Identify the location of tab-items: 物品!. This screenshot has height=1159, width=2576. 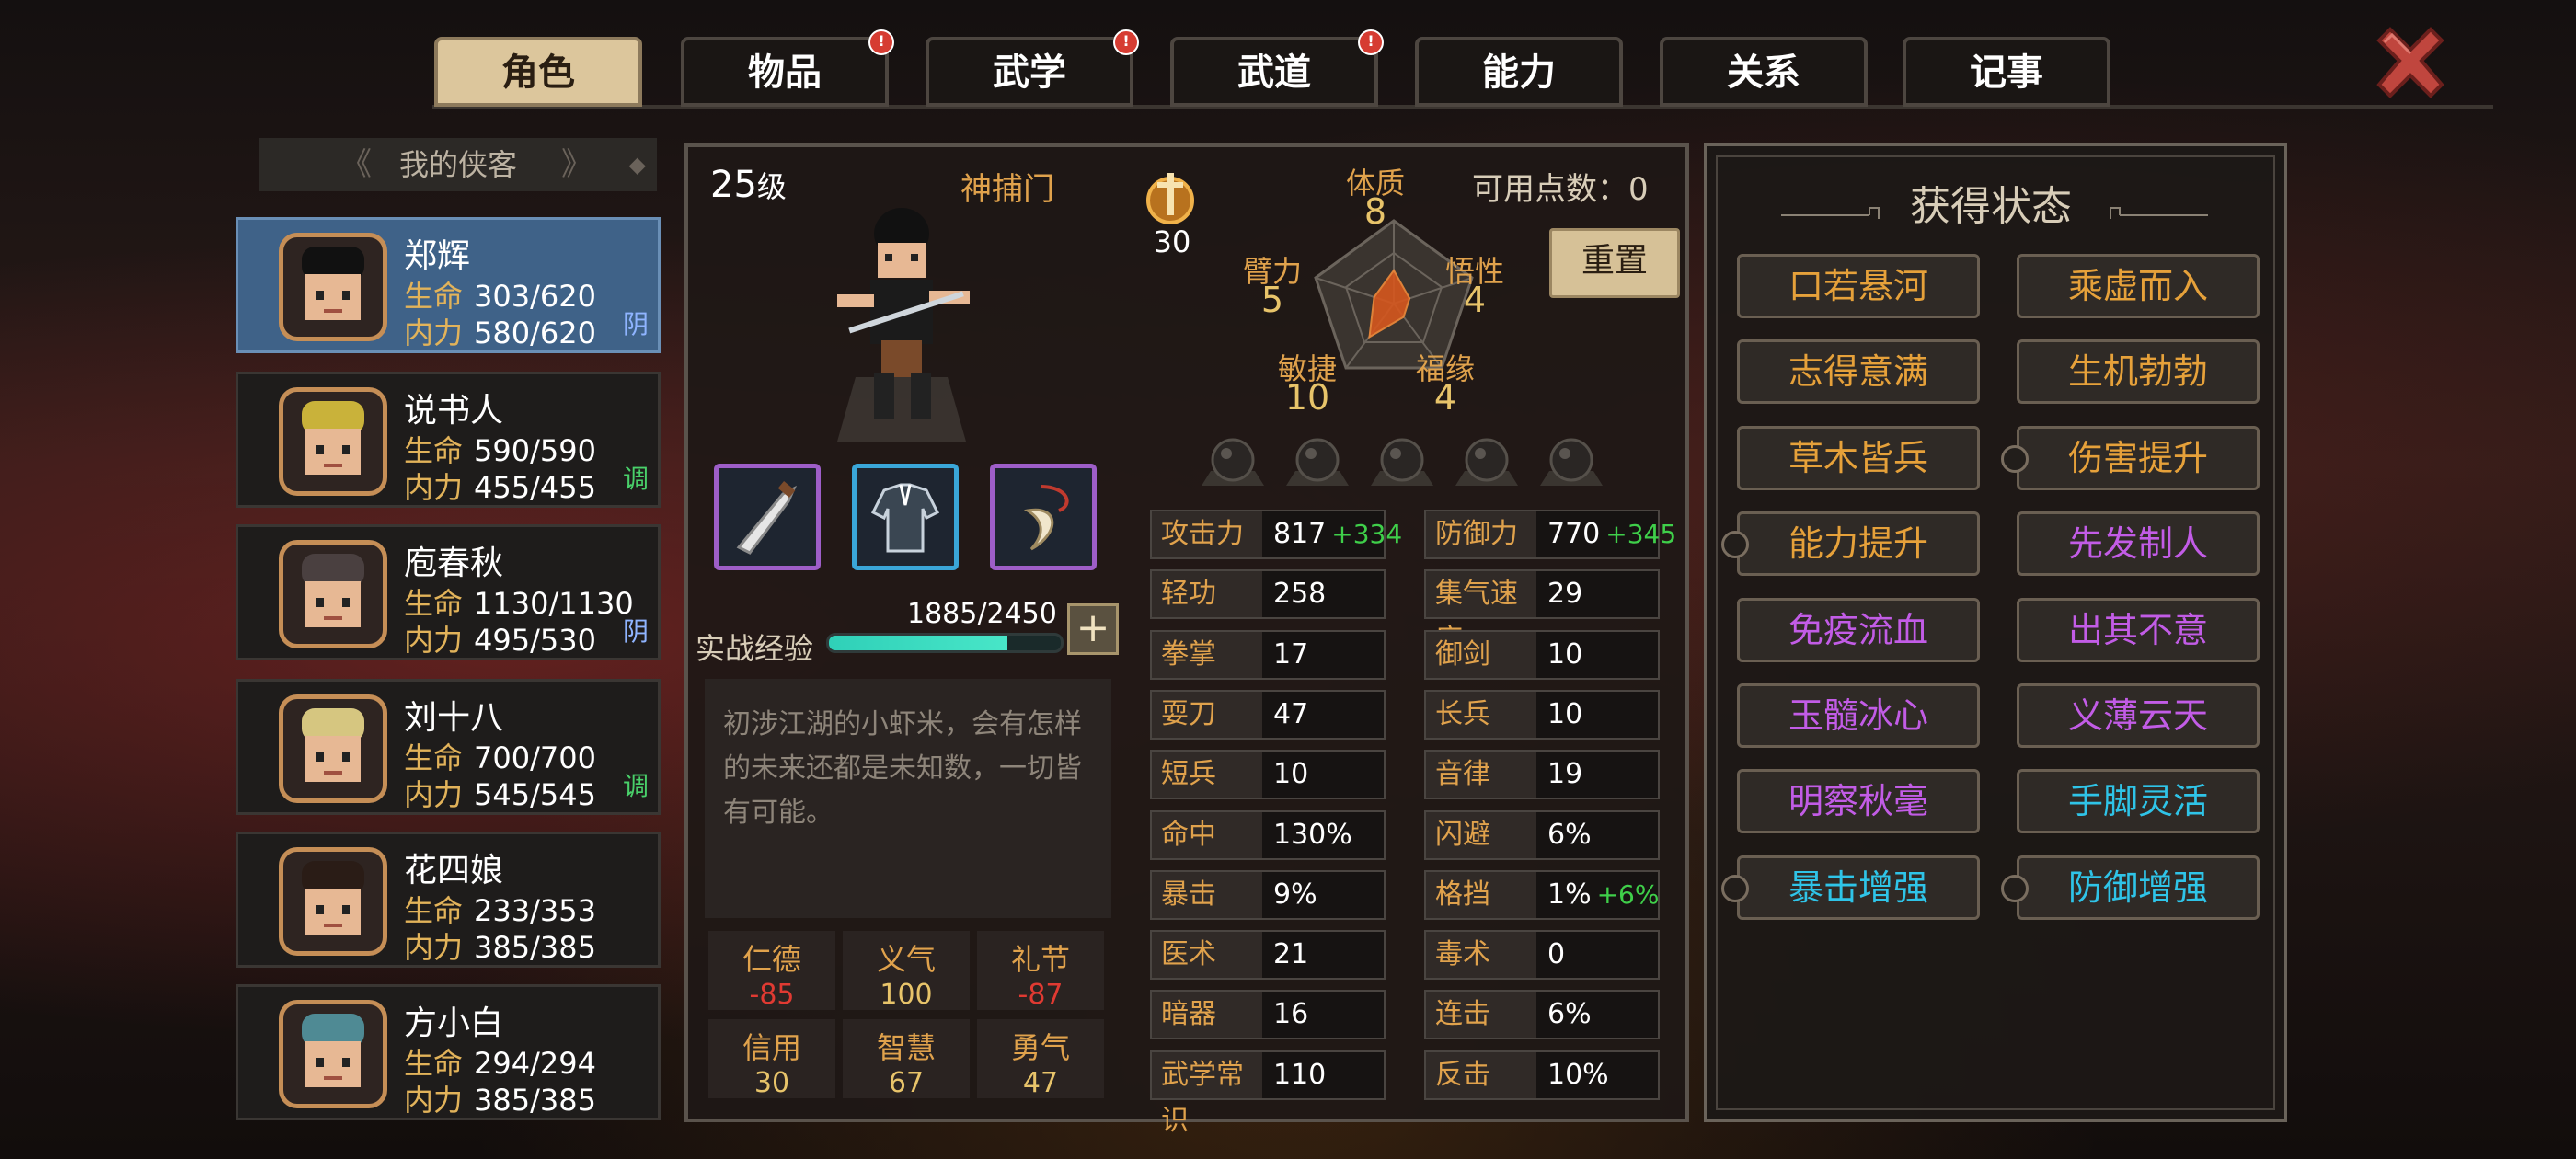
(787, 68).